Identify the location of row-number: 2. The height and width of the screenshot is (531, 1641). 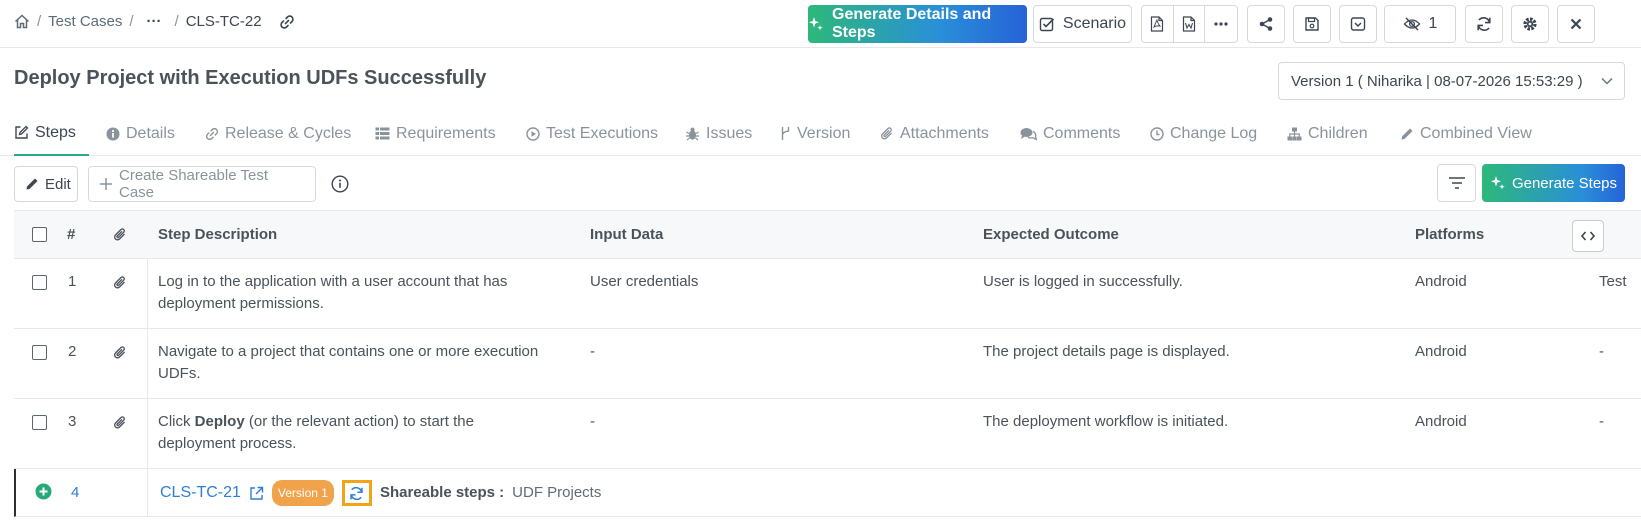
(72, 351).